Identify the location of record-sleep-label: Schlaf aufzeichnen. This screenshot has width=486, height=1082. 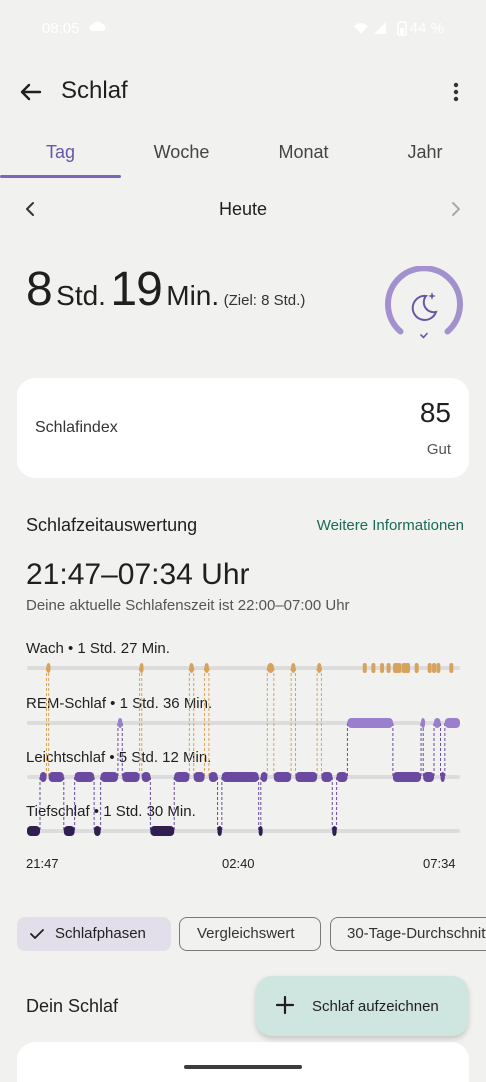
(375, 1006).